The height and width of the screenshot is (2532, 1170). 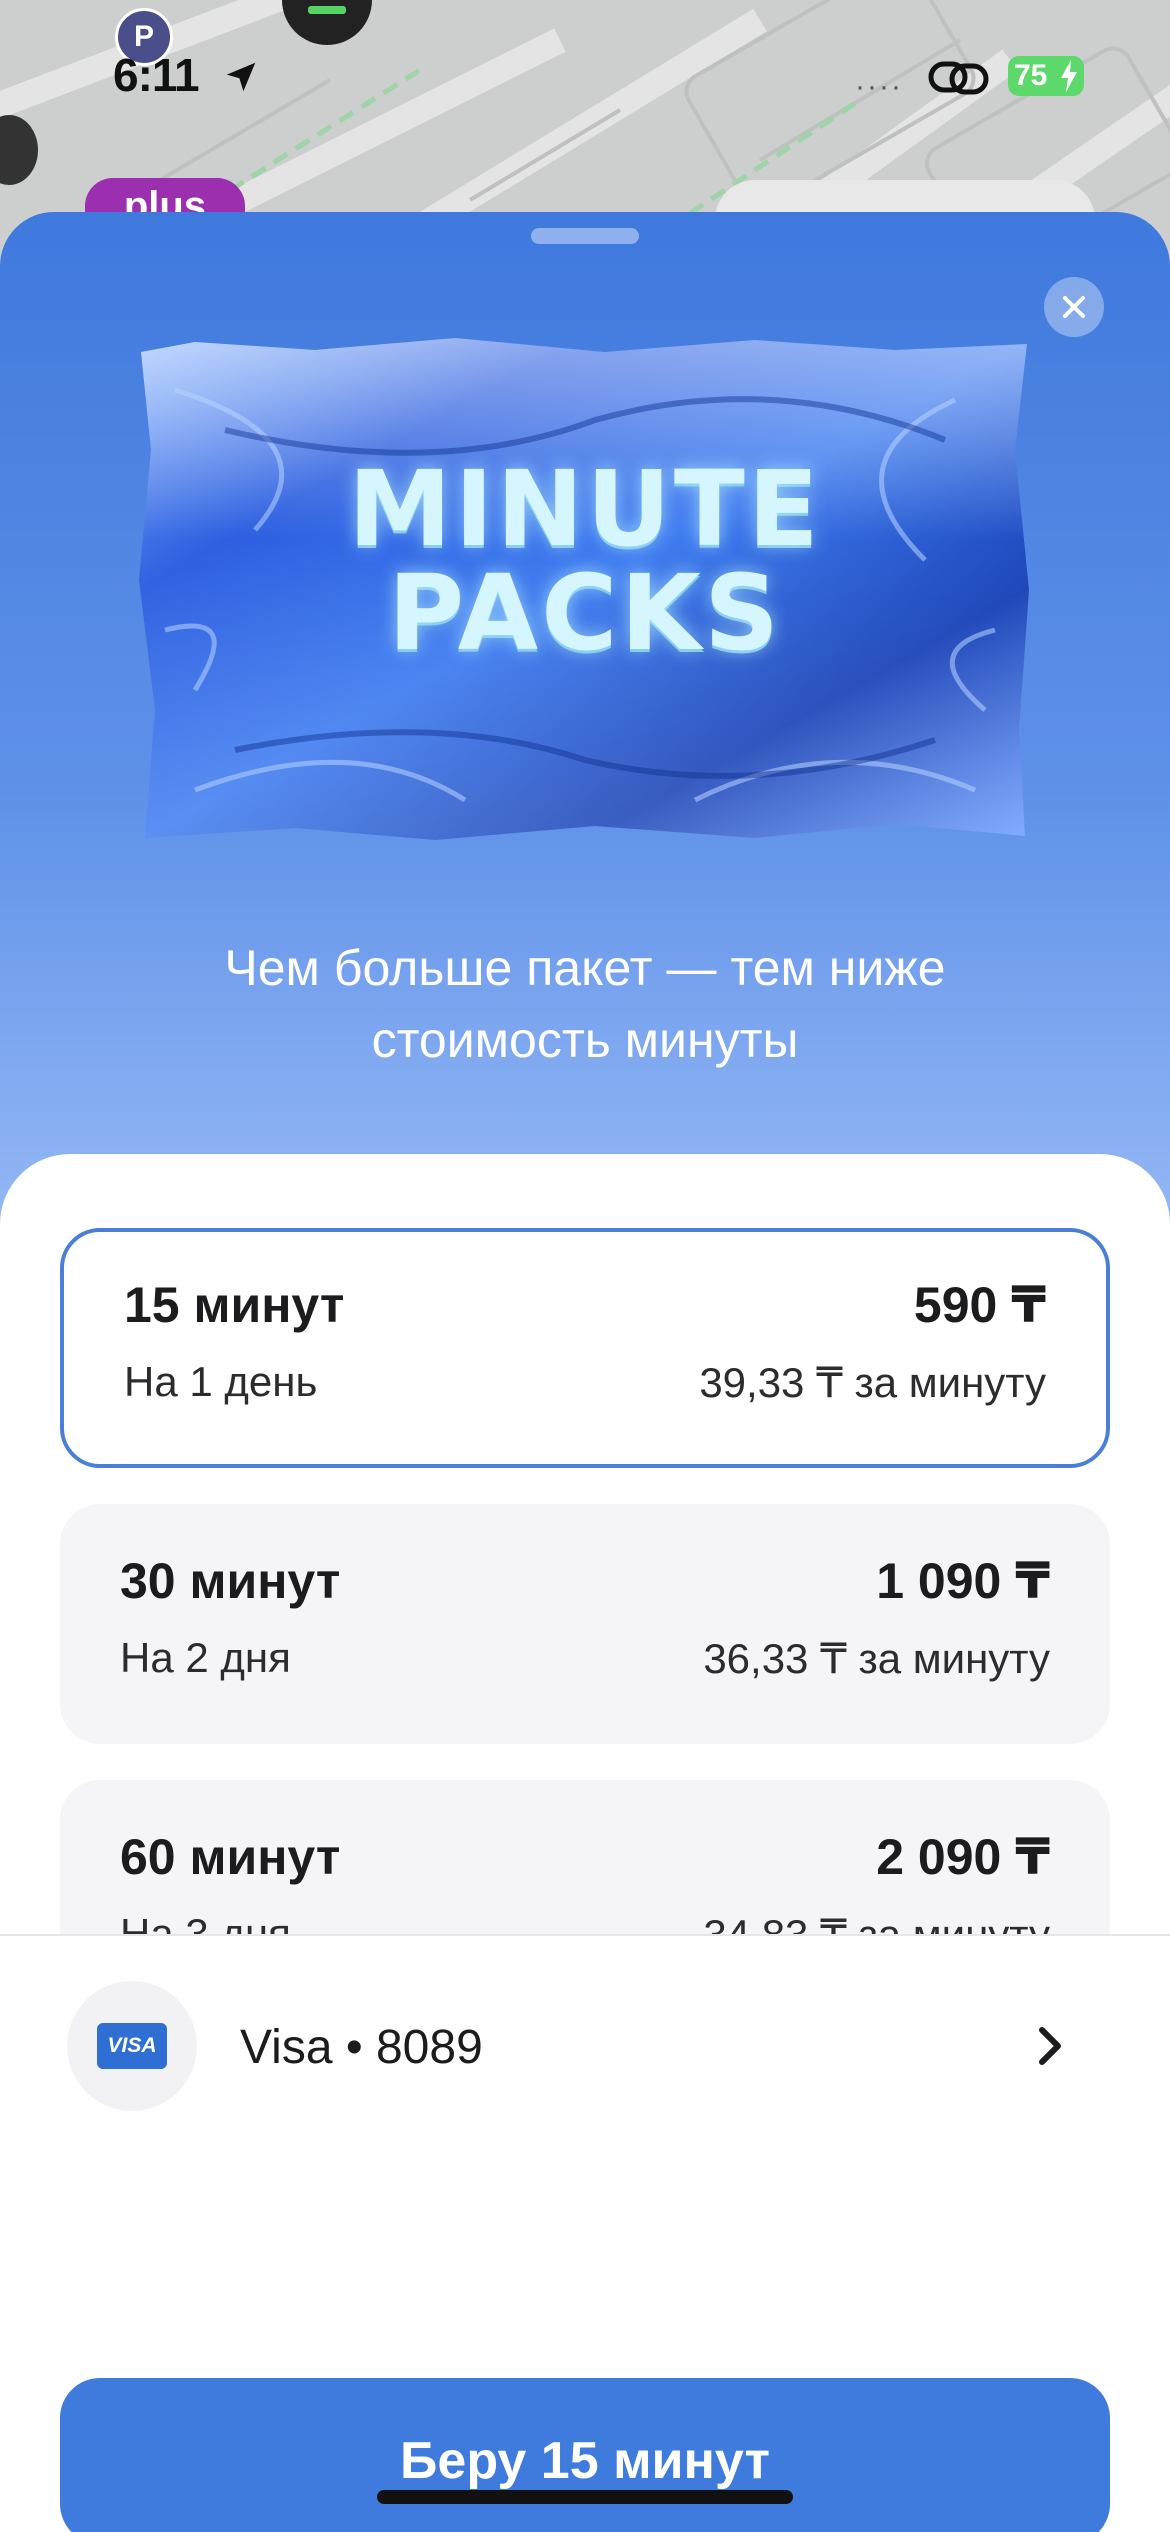 What do you see at coordinates (1069, 76) in the screenshot?
I see `charging-bolt-icon` at bounding box center [1069, 76].